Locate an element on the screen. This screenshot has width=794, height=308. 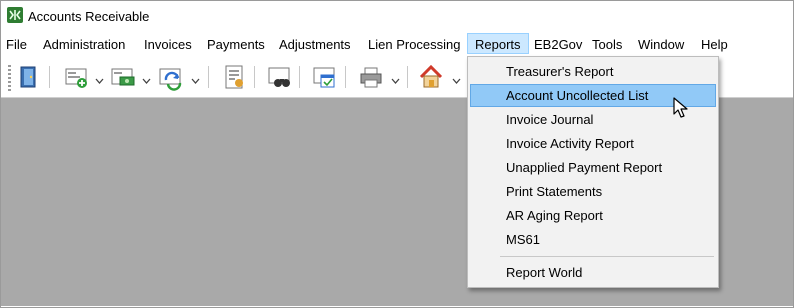
menu-file: File is located at coordinates (16, 44).